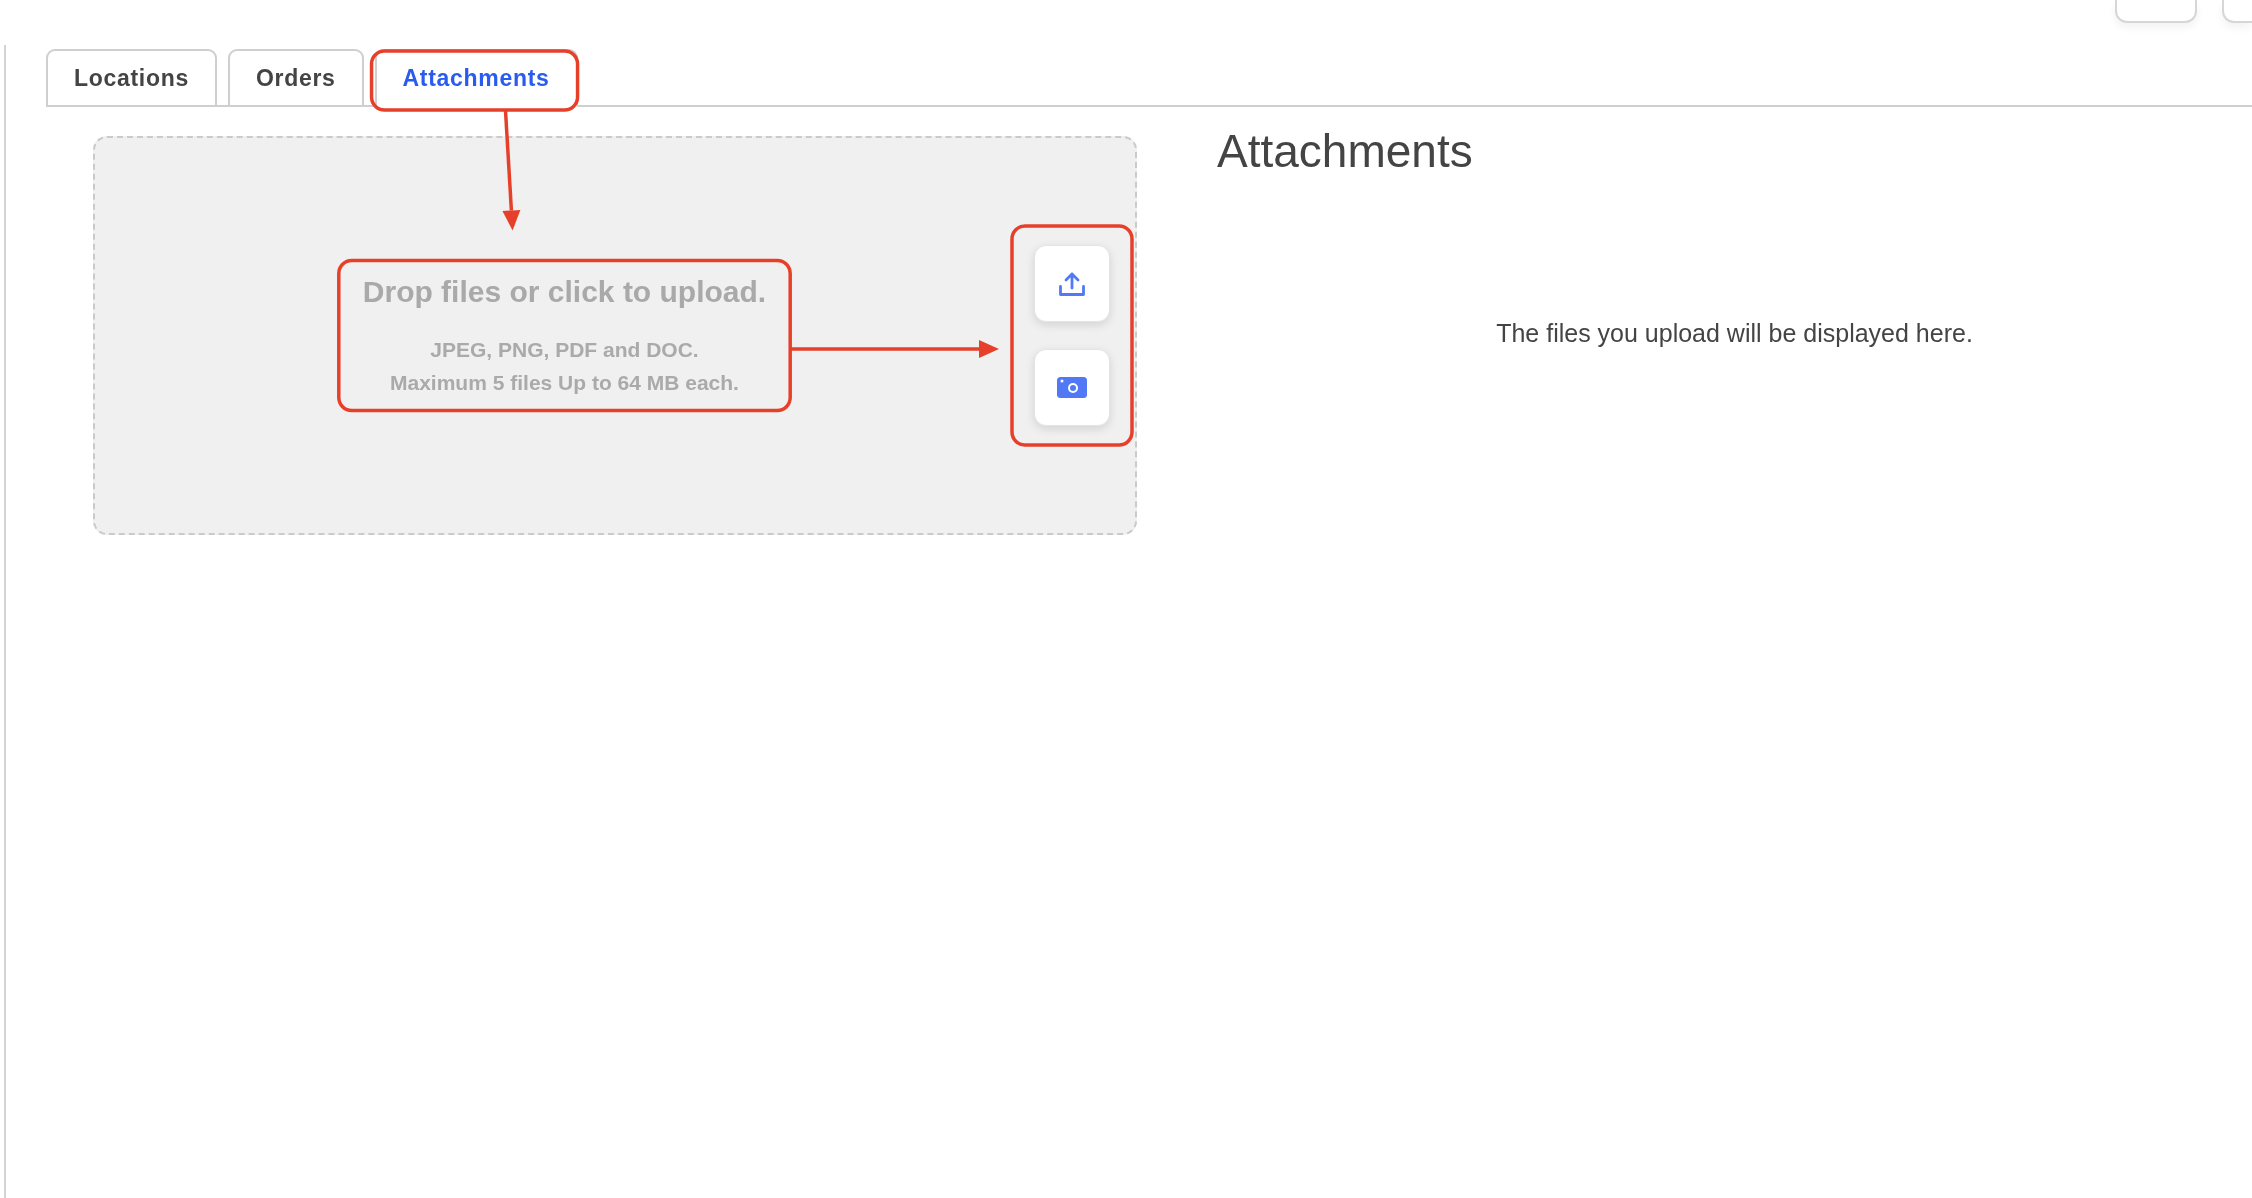 This screenshot has width=2252, height=1198. I want to click on camera-button, so click(1072, 387).